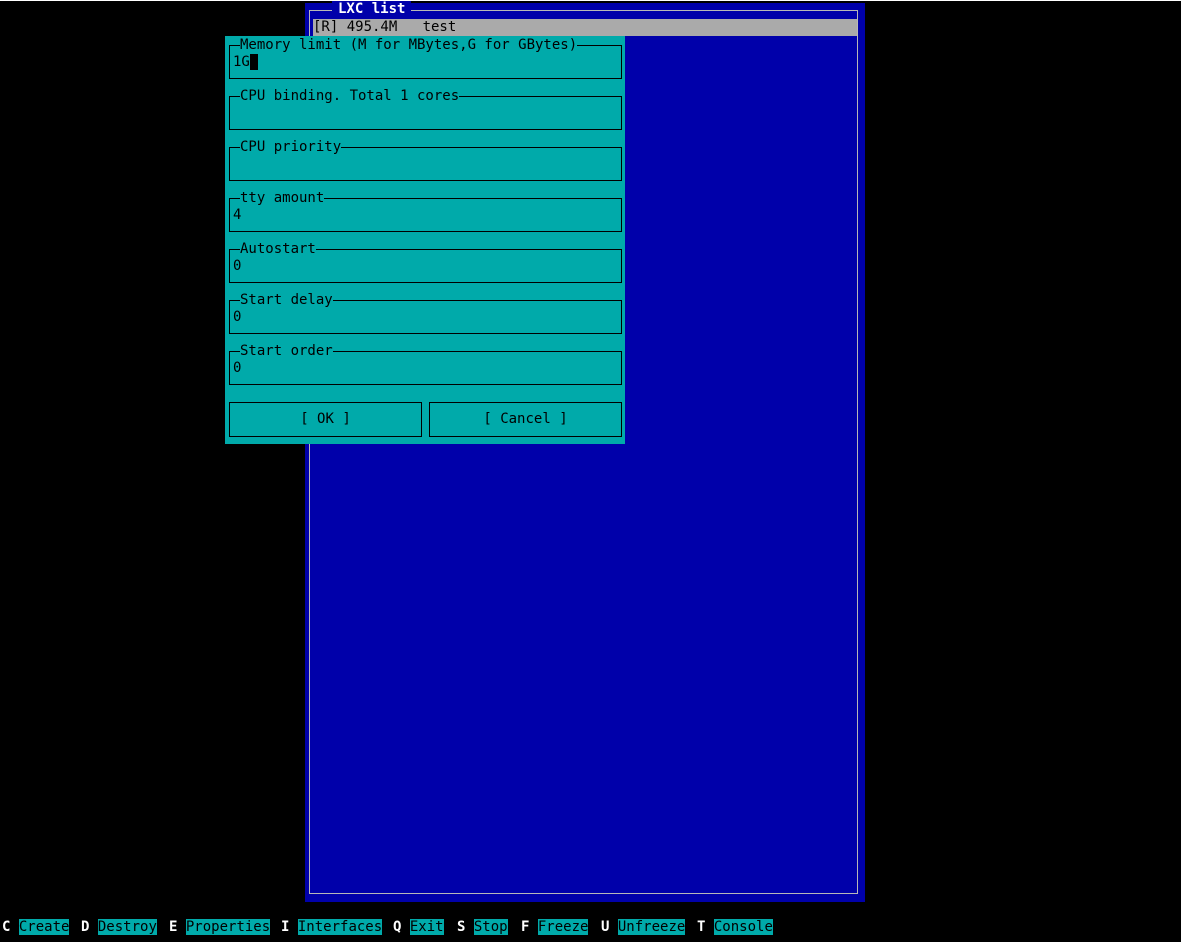 This screenshot has width=1181, height=942. I want to click on shortcut-label: Exit, so click(426, 927).